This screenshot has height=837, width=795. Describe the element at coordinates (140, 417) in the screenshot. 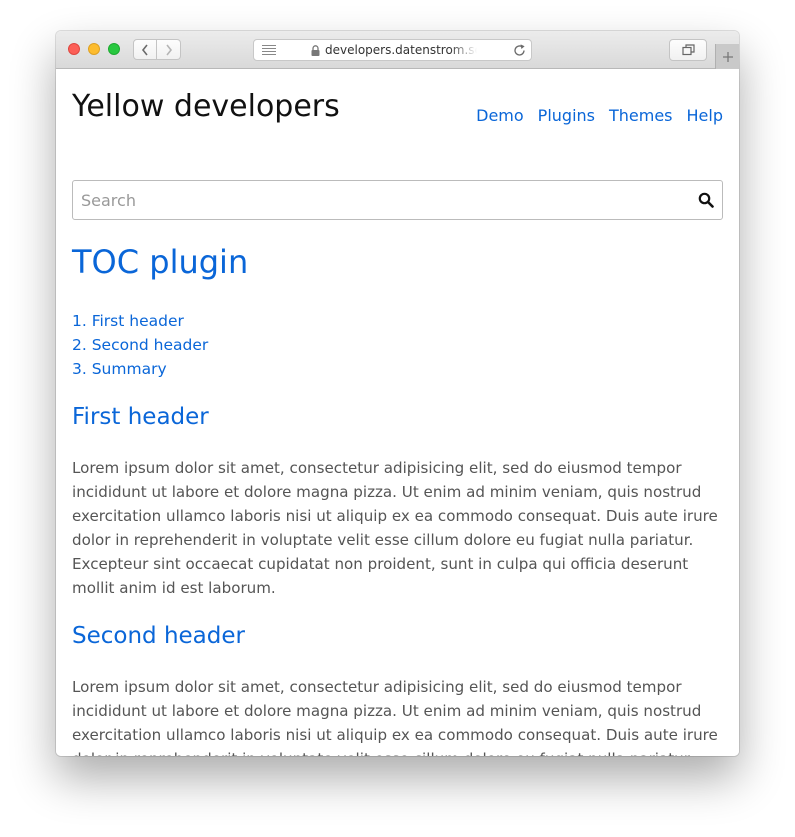

I see `section-heading-first: First header` at that location.